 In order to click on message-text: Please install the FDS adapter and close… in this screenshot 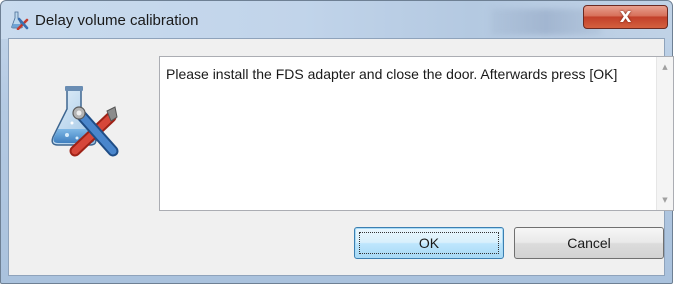, I will do `click(392, 74)`.